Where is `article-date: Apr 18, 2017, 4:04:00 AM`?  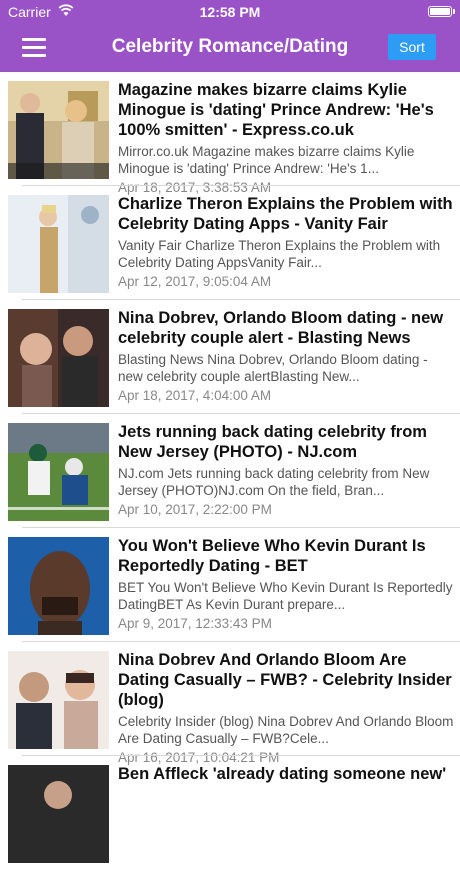
article-date: Apr 18, 2017, 4:04:00 AM is located at coordinates (195, 395).